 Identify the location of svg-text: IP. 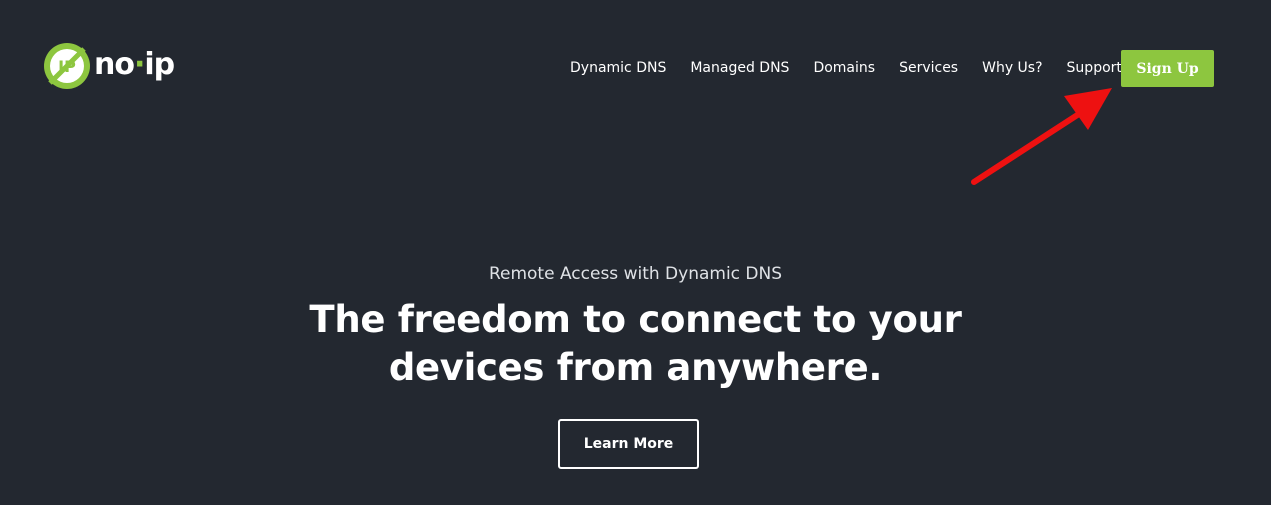
(67, 66).